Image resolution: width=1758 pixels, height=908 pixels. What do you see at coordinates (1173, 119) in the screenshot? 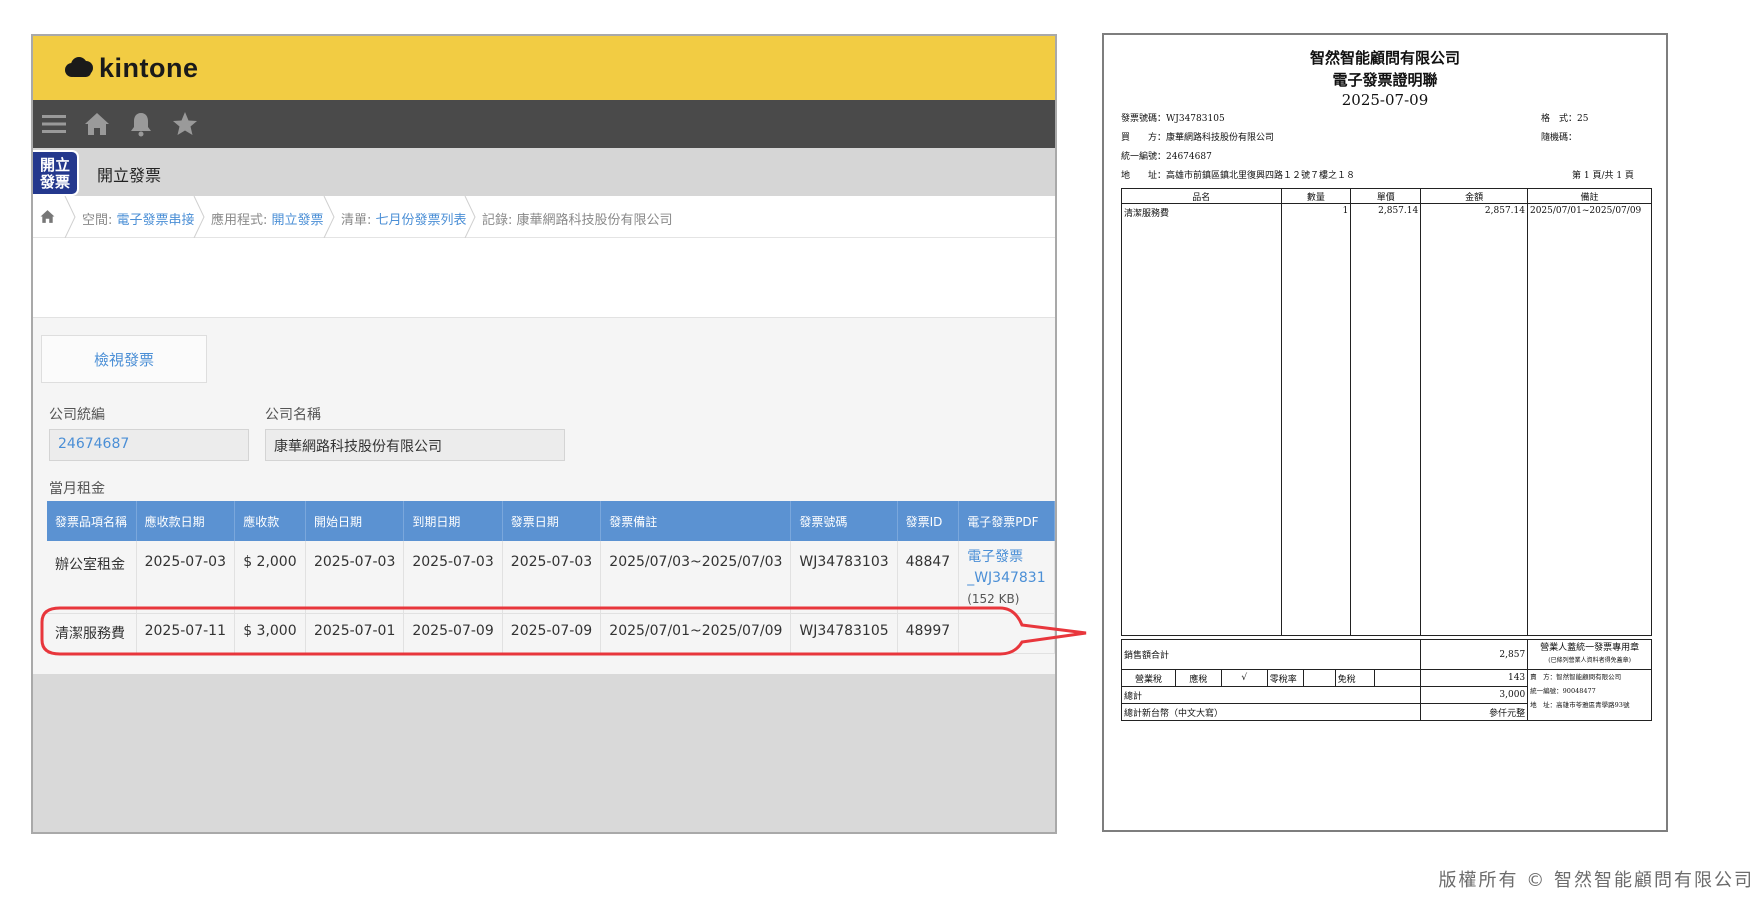
I see `invoice-number: 發票號碼：WJ34783105` at bounding box center [1173, 119].